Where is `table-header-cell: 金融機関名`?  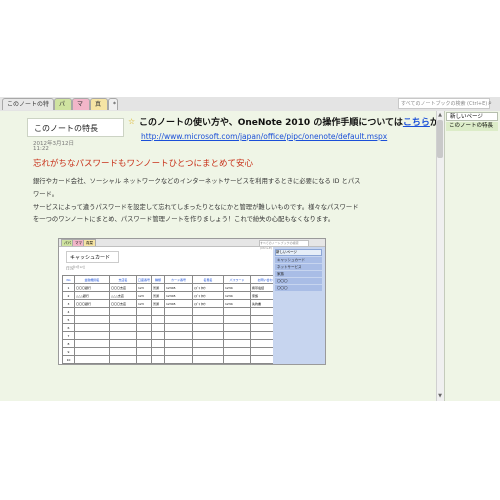
table-header-cell: 金融機関名 is located at coordinates (92, 279).